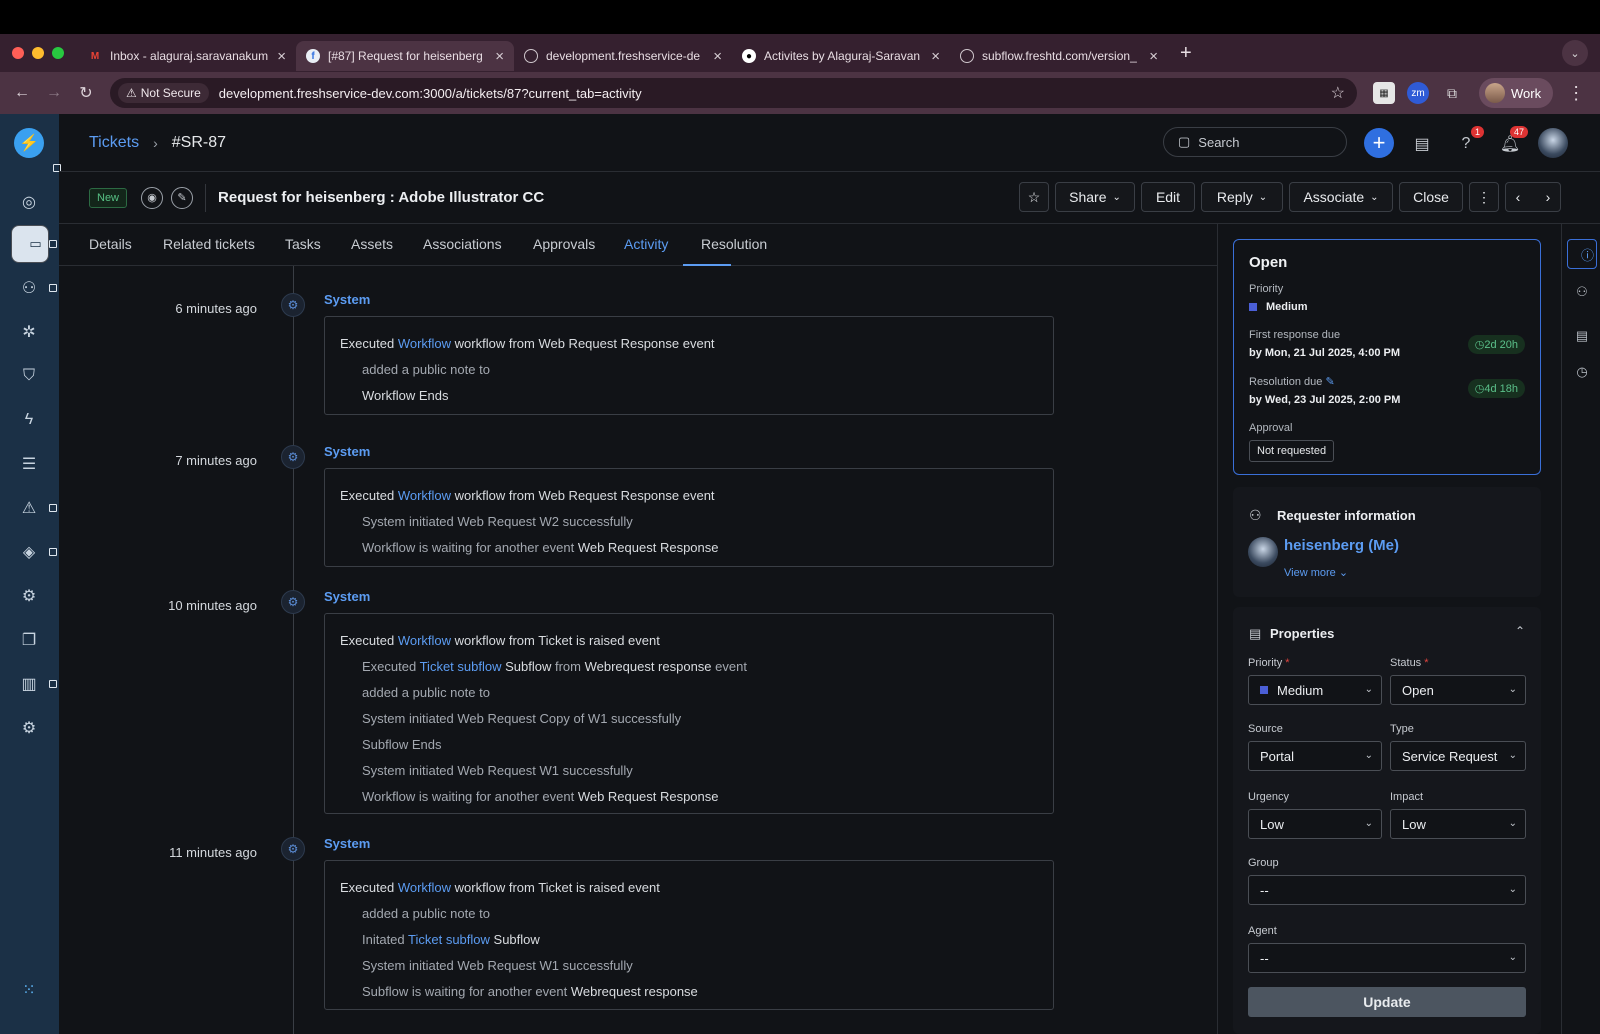 The width and height of the screenshot is (1600, 1034). I want to click on tab-resolution: Resolution, so click(734, 244).